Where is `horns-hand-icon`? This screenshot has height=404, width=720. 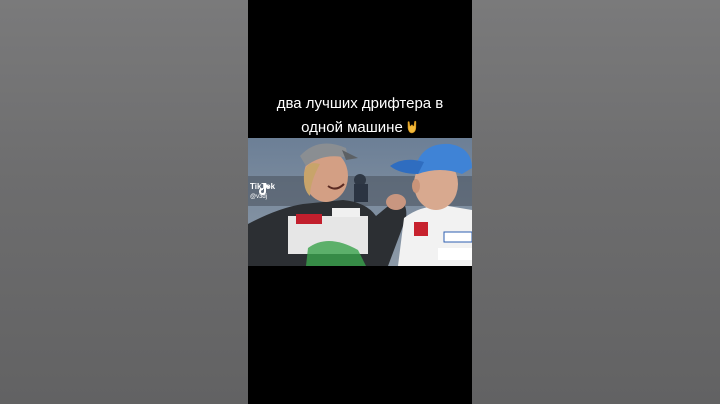
horns-hand-icon is located at coordinates (412, 127).